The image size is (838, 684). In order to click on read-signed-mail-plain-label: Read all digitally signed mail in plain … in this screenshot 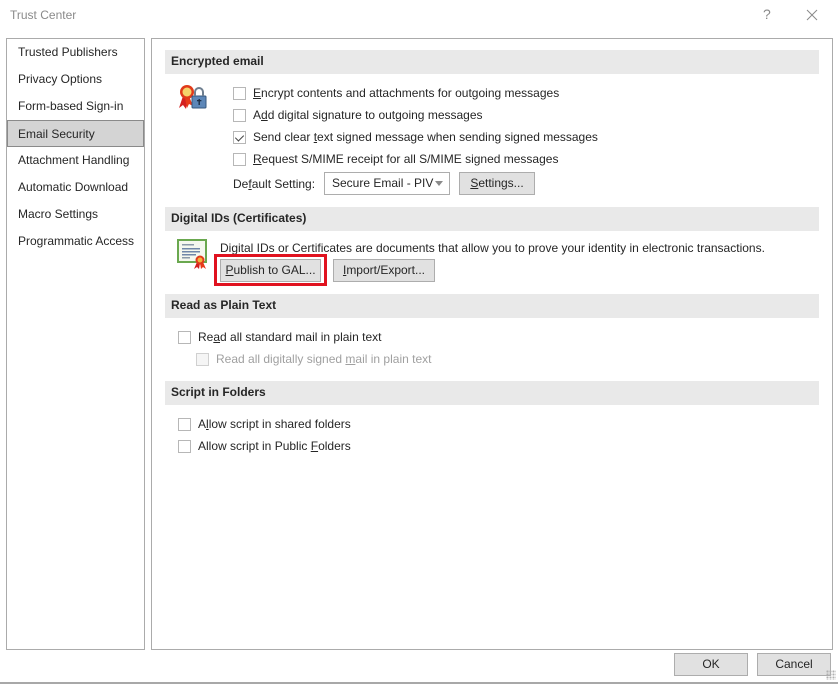, I will do `click(323, 359)`.